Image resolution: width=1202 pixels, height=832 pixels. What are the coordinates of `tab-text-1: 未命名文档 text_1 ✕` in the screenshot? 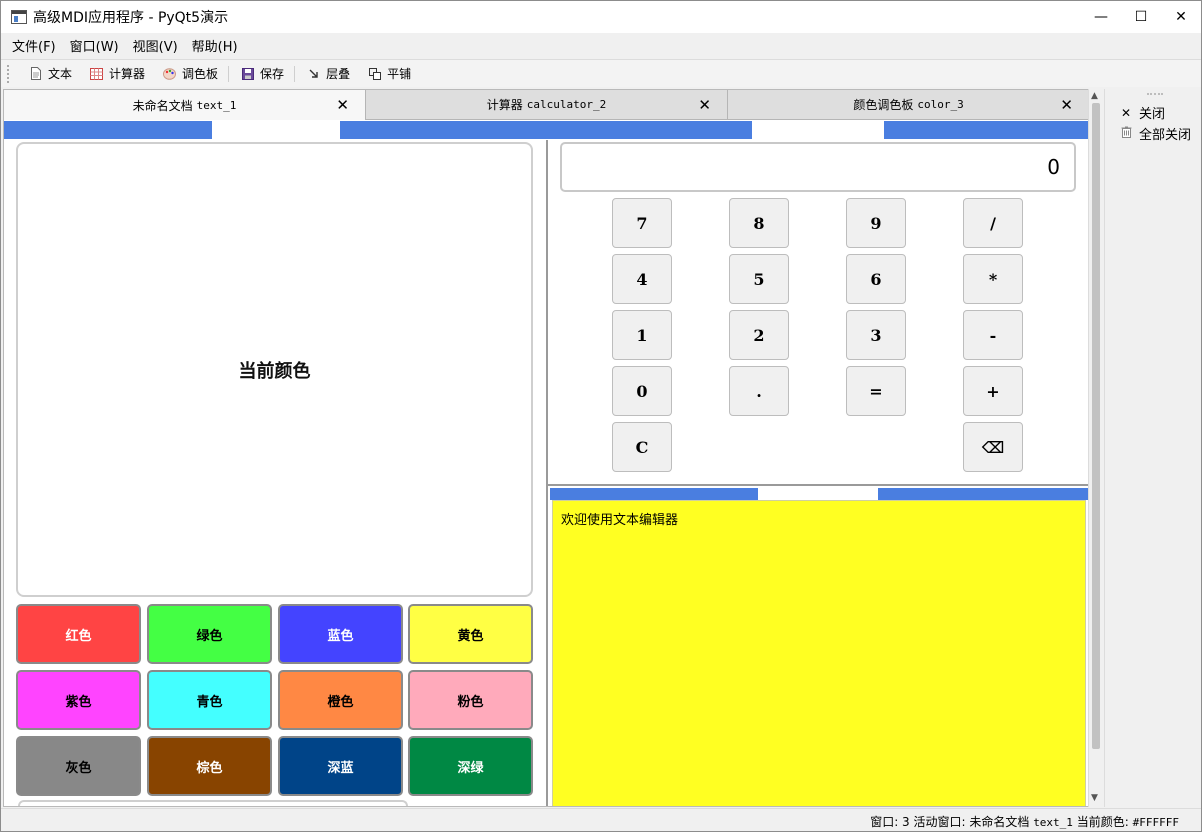 It's located at (185, 105).